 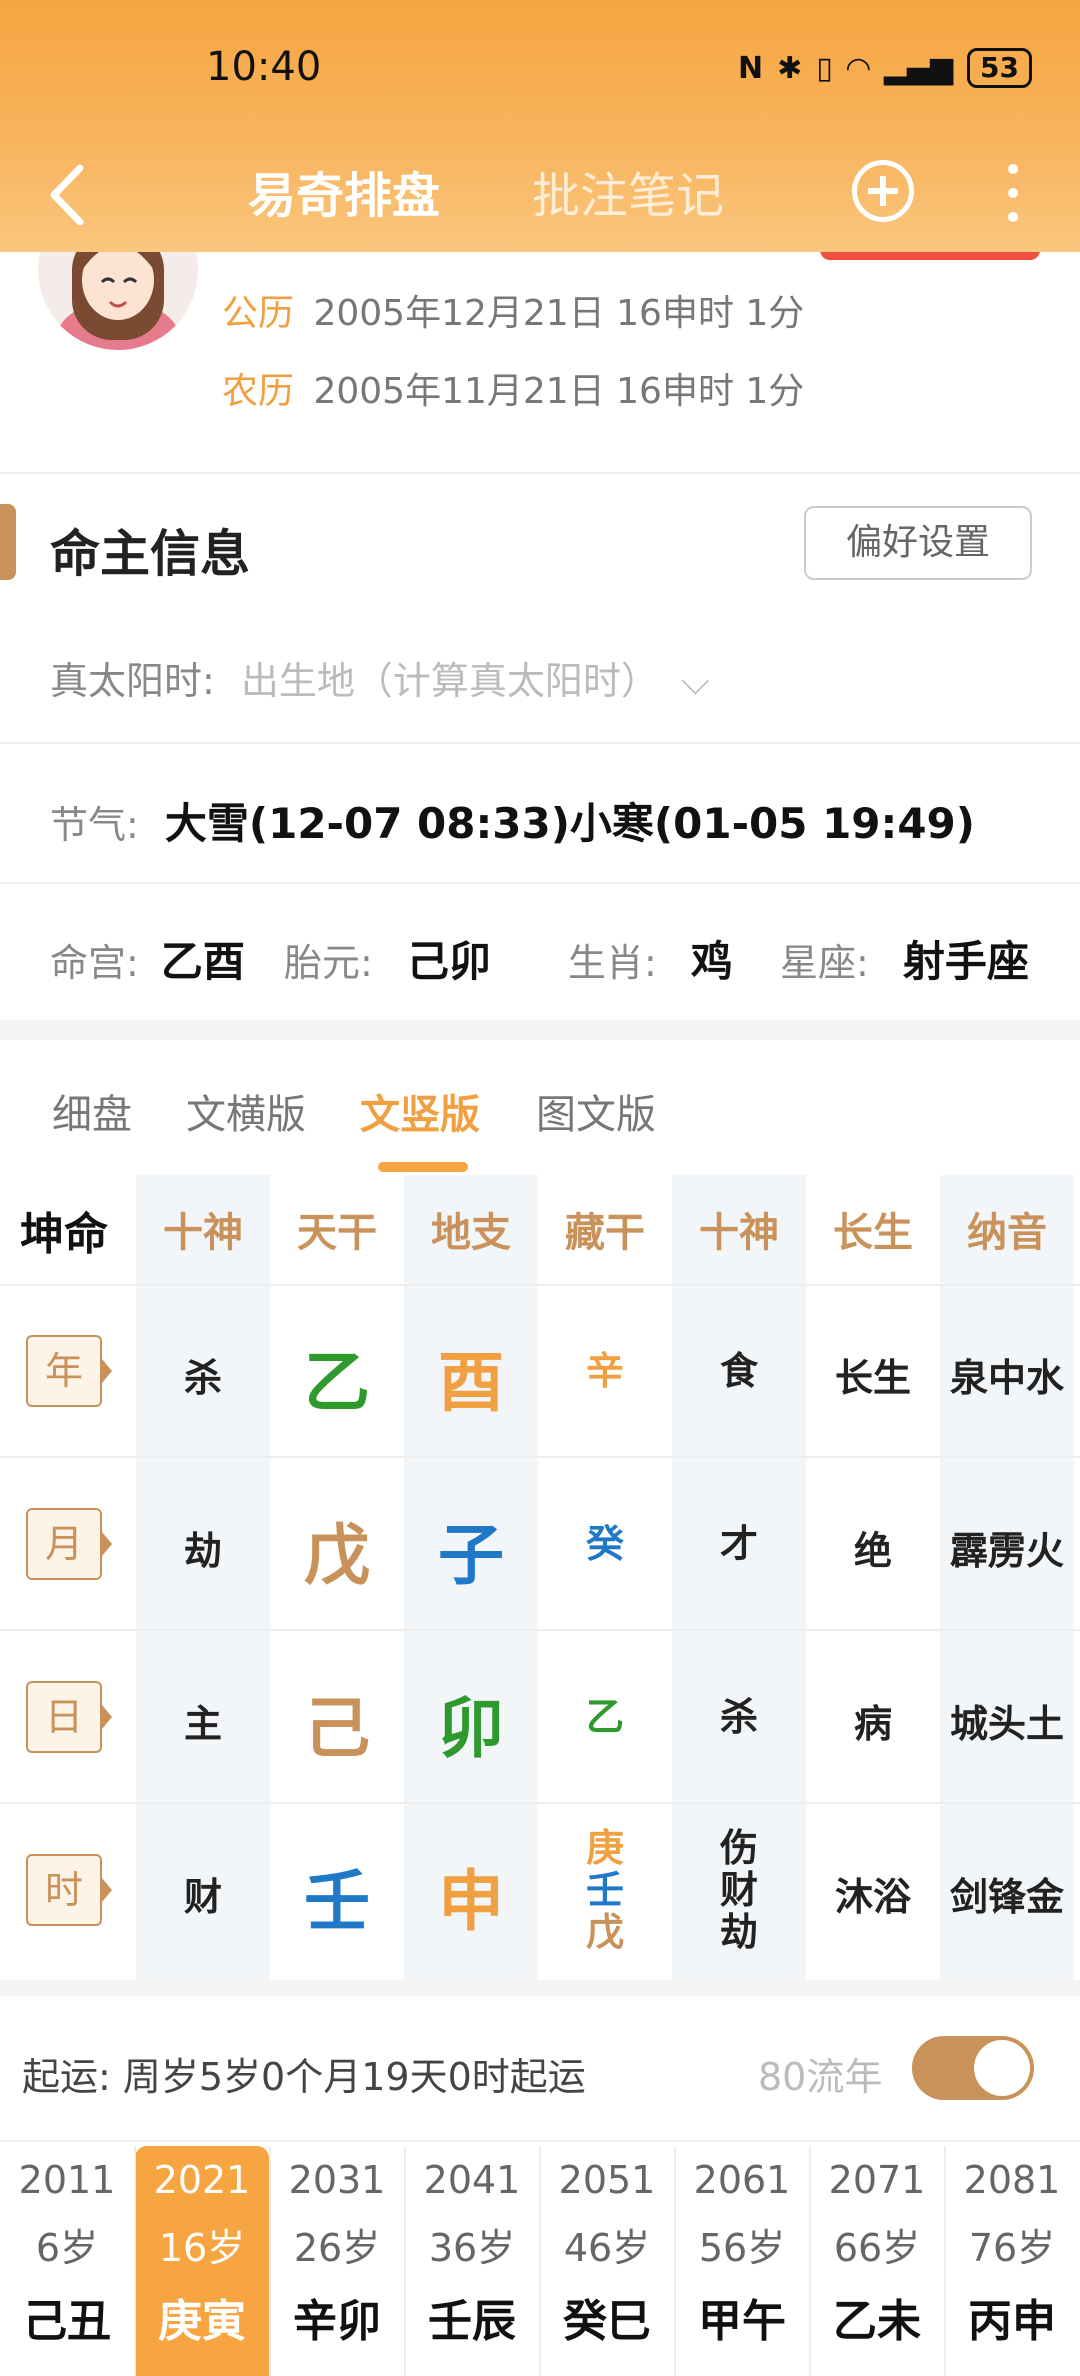 I want to click on tab-xipan: 细盘, so click(x=92, y=1111).